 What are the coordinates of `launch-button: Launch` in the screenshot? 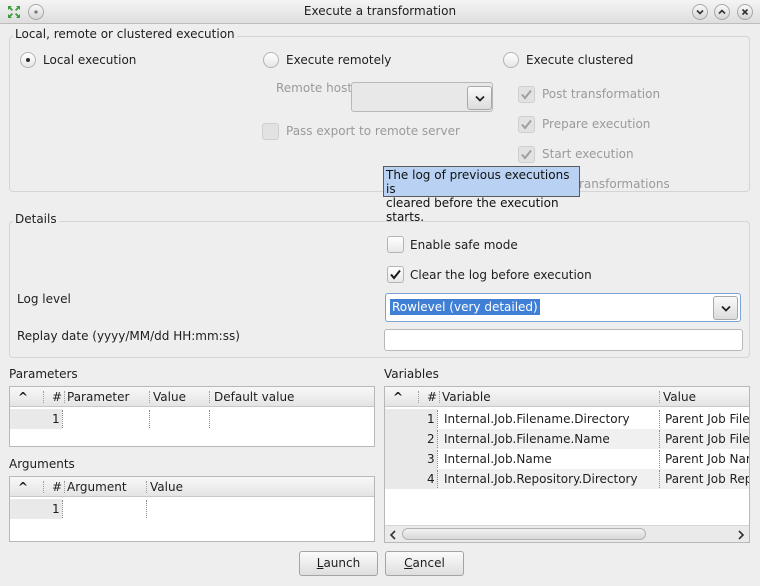 It's located at (338, 563).